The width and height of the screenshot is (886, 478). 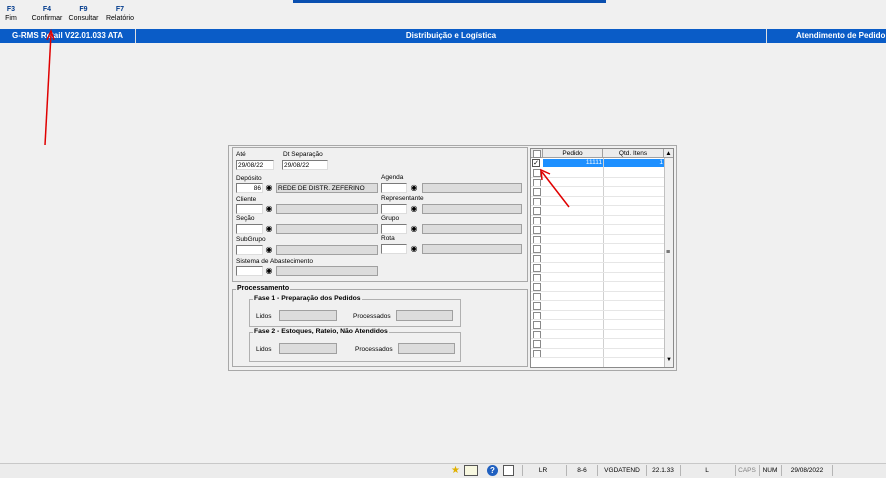 What do you see at coordinates (545, 174) in the screenshot?
I see `annotation-arrowhead` at bounding box center [545, 174].